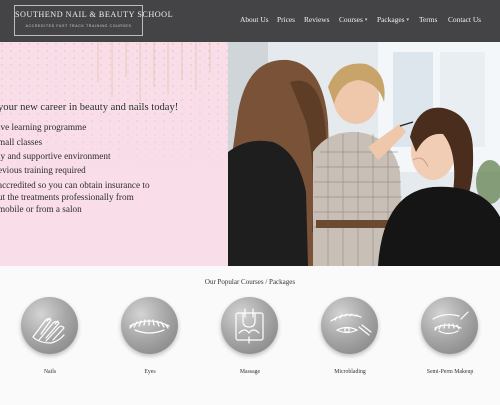 The width and height of the screenshot is (500, 405). What do you see at coordinates (450, 372) in the screenshot?
I see `course-label-semi-perm-makeup: Semi-Perm Makeup` at bounding box center [450, 372].